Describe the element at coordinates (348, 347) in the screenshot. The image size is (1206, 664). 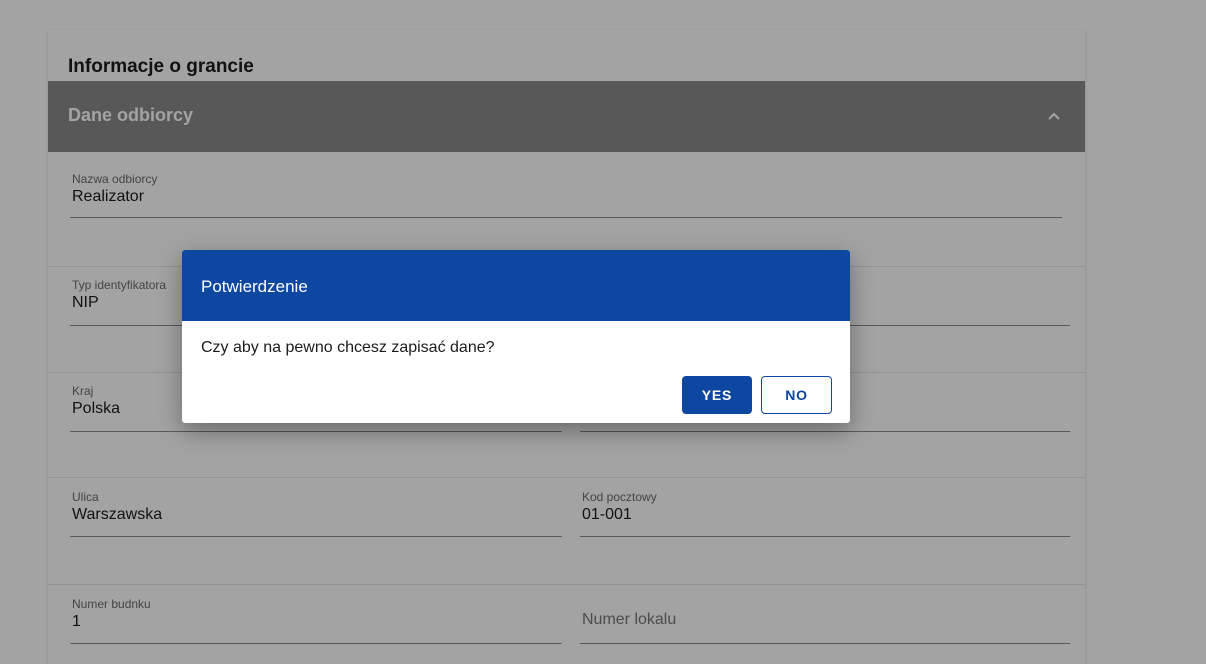
I see `dialog-message: Czy aby na pewno chcesz zapisać dane?` at that location.